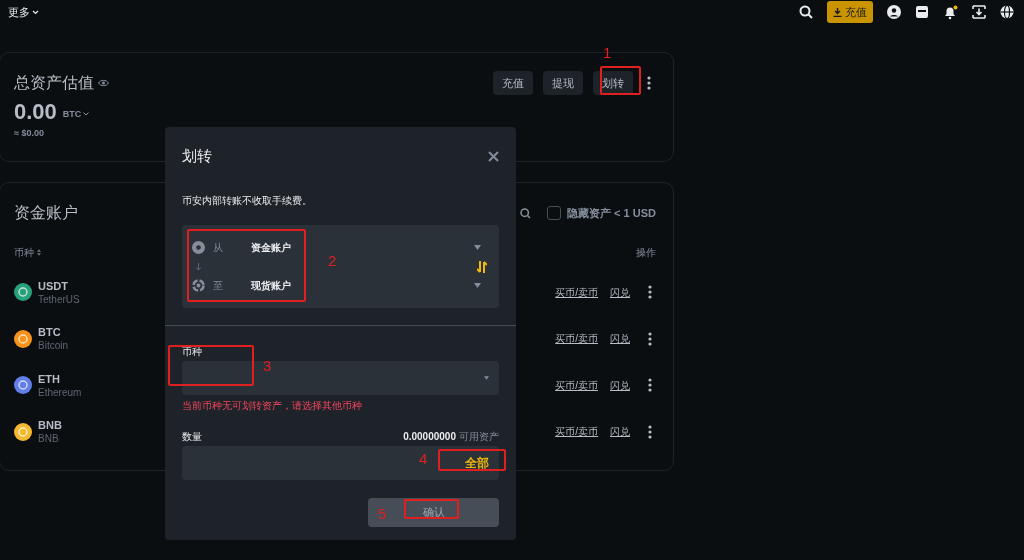  I want to click on fiat-value: ≈ $0.00, so click(29, 133).